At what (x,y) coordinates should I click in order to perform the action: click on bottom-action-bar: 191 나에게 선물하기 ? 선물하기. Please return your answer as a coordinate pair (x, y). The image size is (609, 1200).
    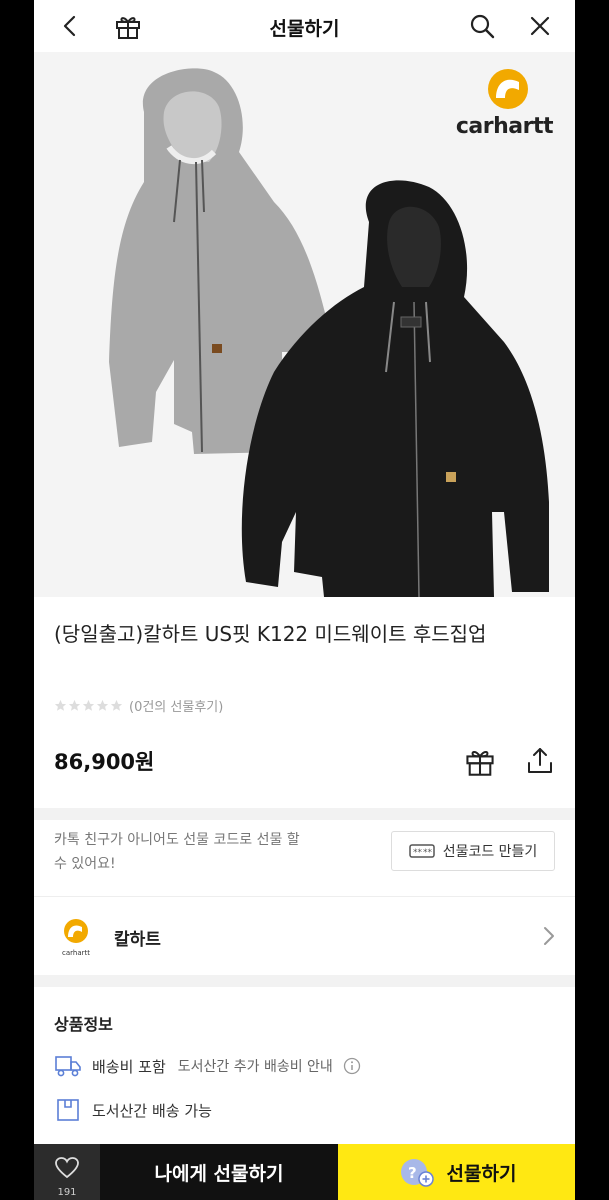
    Looking at the image, I should click on (304, 1172).